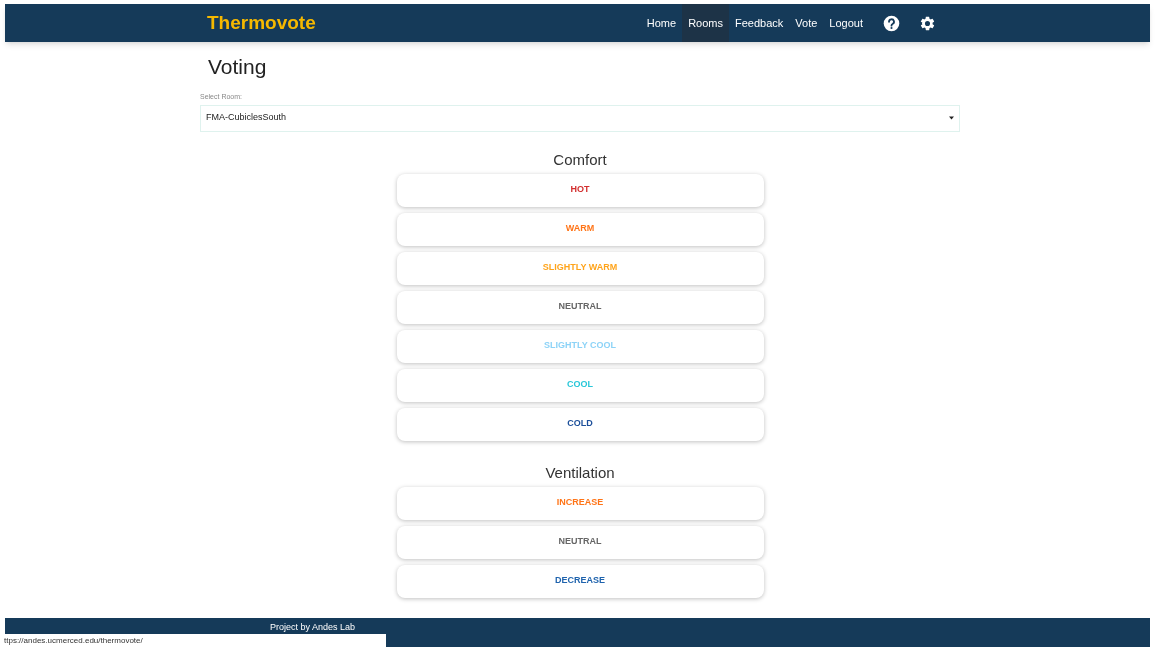 This screenshot has height=647, width=1155. Describe the element at coordinates (846, 23) in the screenshot. I see `nav-link: Logout` at that location.